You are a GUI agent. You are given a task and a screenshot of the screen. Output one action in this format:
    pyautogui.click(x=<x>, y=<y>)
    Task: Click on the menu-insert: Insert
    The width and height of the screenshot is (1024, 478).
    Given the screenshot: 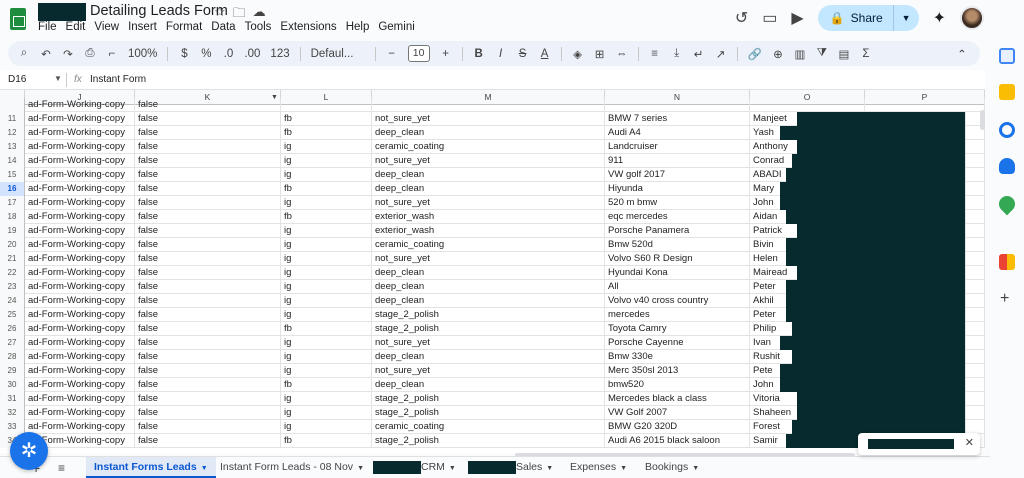 What is the action you would take?
    pyautogui.click(x=142, y=27)
    